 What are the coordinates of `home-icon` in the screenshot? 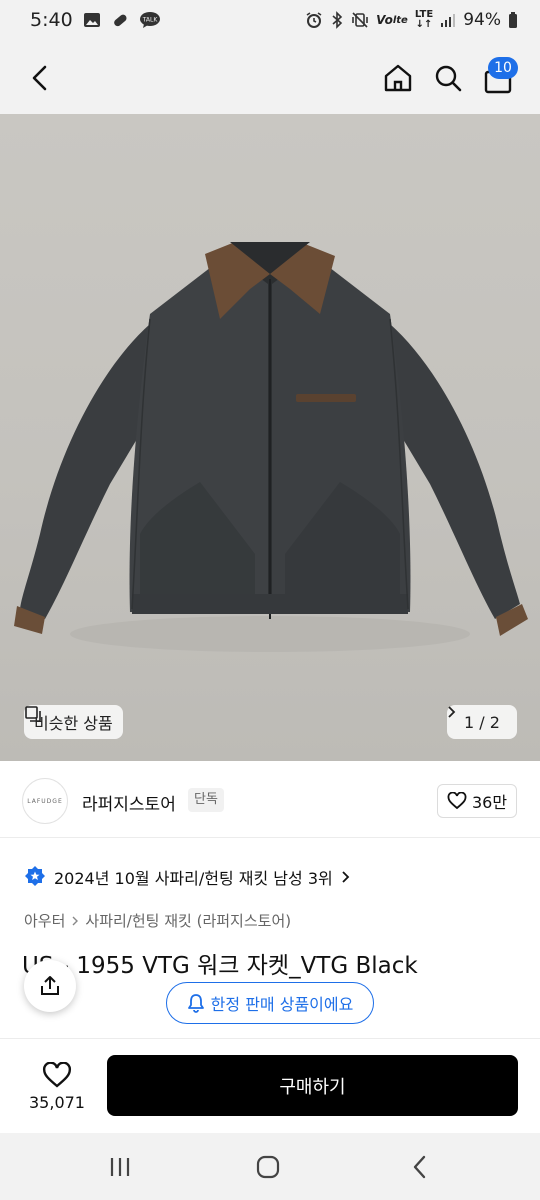 It's located at (398, 78).